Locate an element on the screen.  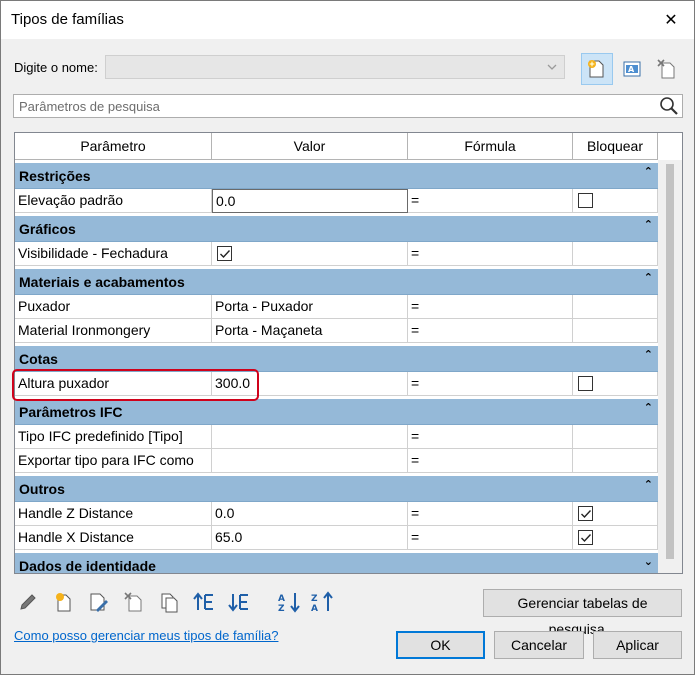
copy-parameter-icon is located at coordinates (169, 603).